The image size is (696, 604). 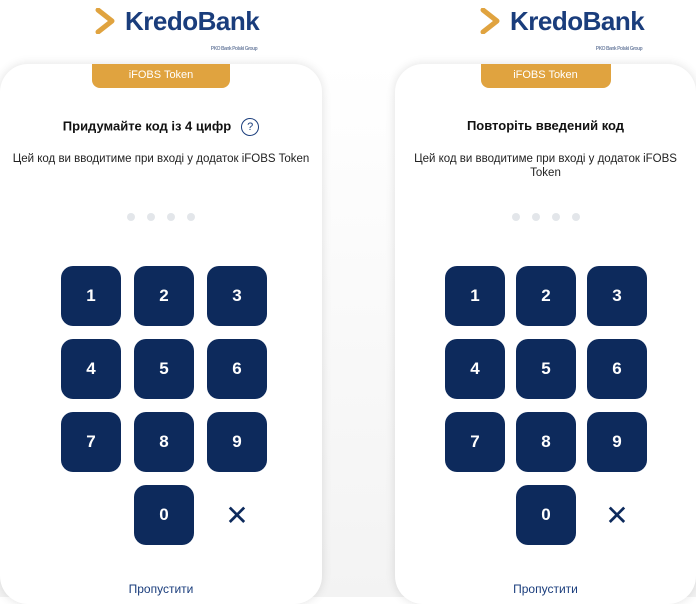 I want to click on page-title: Придумайте код із 4 цифр?, so click(x=161, y=127).